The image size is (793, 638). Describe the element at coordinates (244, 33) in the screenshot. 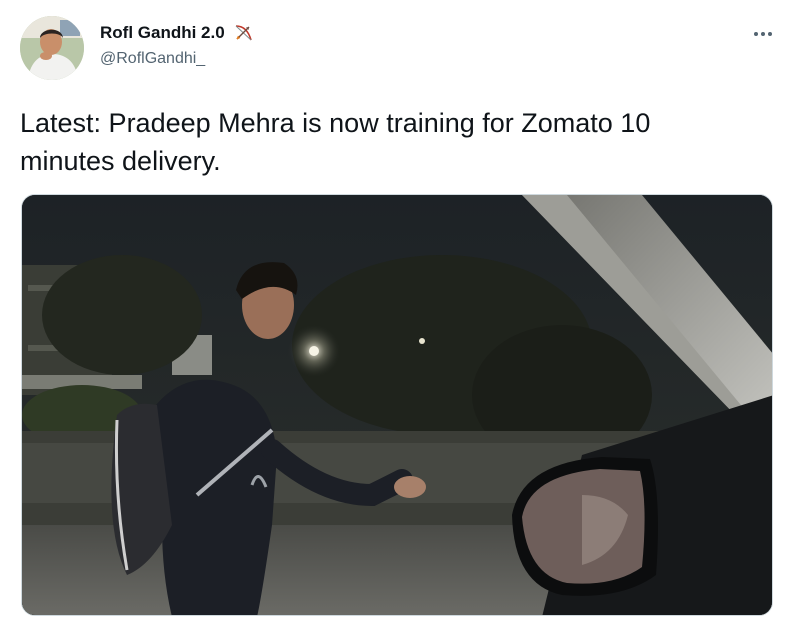

I see `bow-and-arrow-icon` at that location.